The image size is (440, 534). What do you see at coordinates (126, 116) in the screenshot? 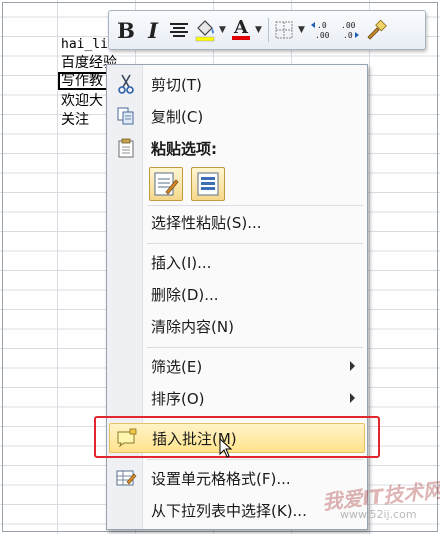
I see `copy-icon` at bounding box center [126, 116].